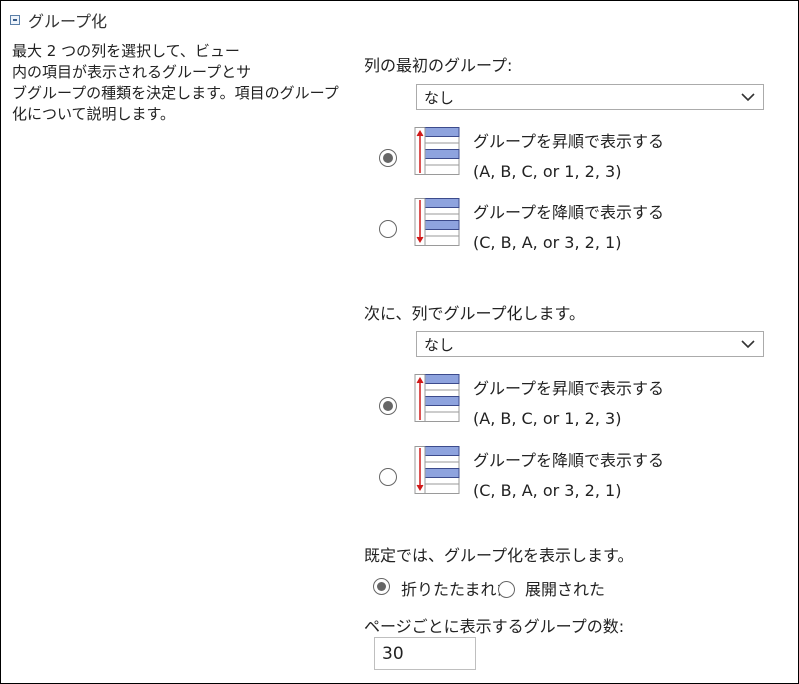 This screenshot has height=684, width=799. What do you see at coordinates (499, 555) in the screenshot?
I see `default-display-label: 既定では、グループ化を表示します。` at bounding box center [499, 555].